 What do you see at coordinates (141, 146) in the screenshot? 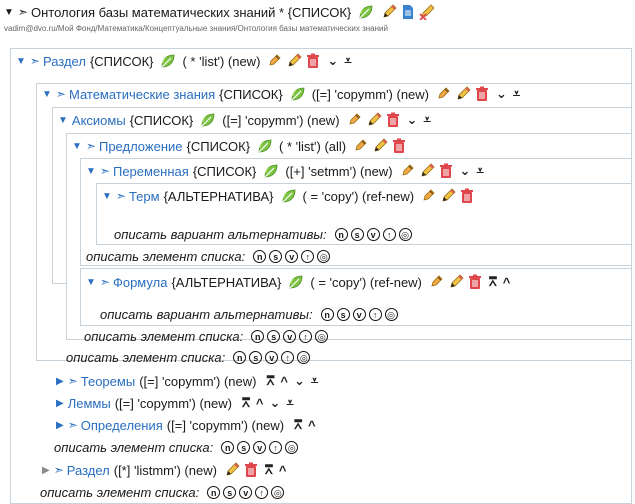
I see `node-link: Предложение` at bounding box center [141, 146].